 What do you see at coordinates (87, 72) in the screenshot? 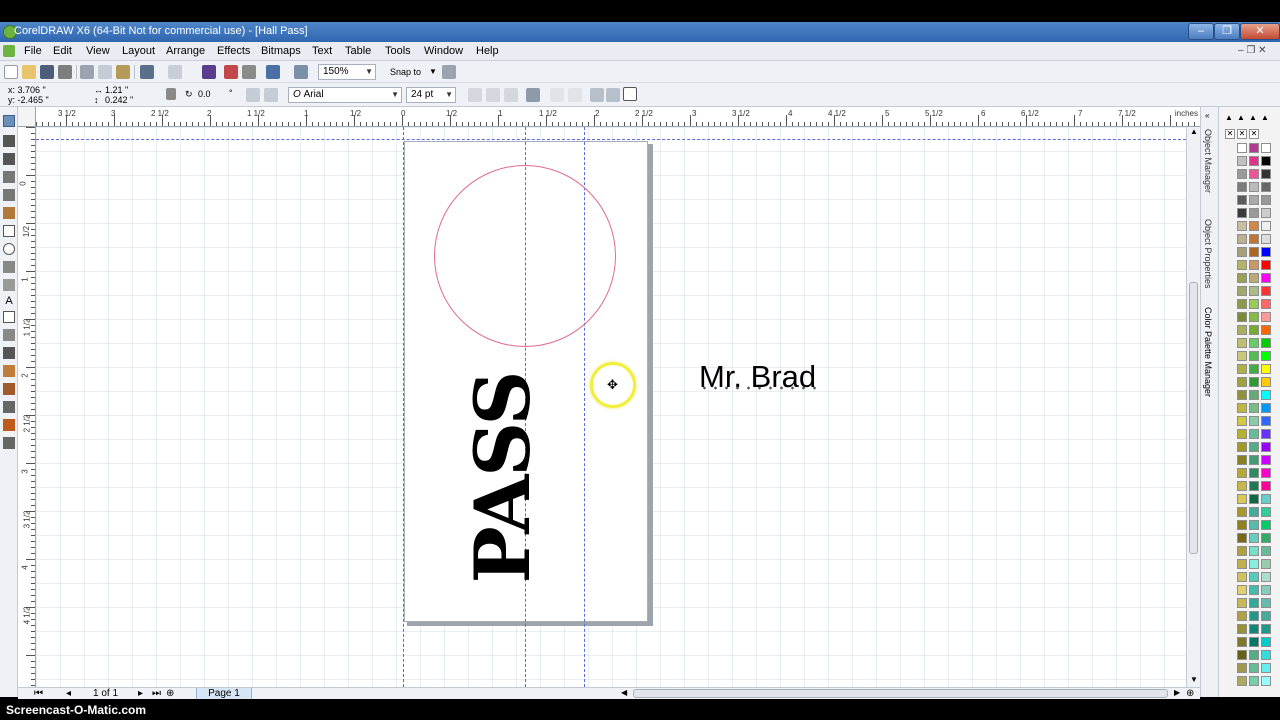
I see `cut-icon` at bounding box center [87, 72].